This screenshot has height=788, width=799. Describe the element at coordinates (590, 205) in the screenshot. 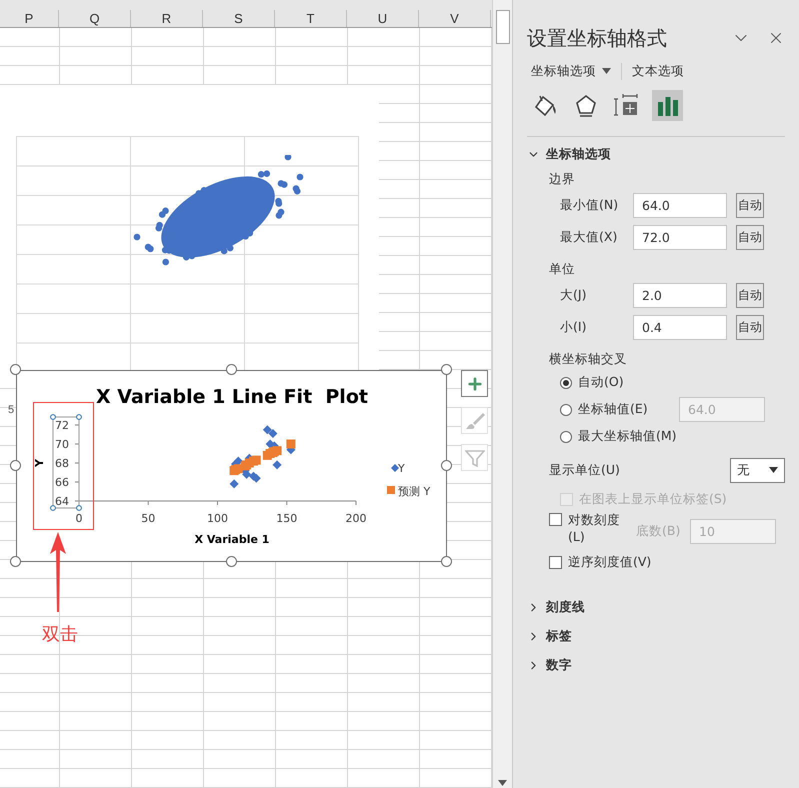

I see `field-label: 最小值(N)` at that location.